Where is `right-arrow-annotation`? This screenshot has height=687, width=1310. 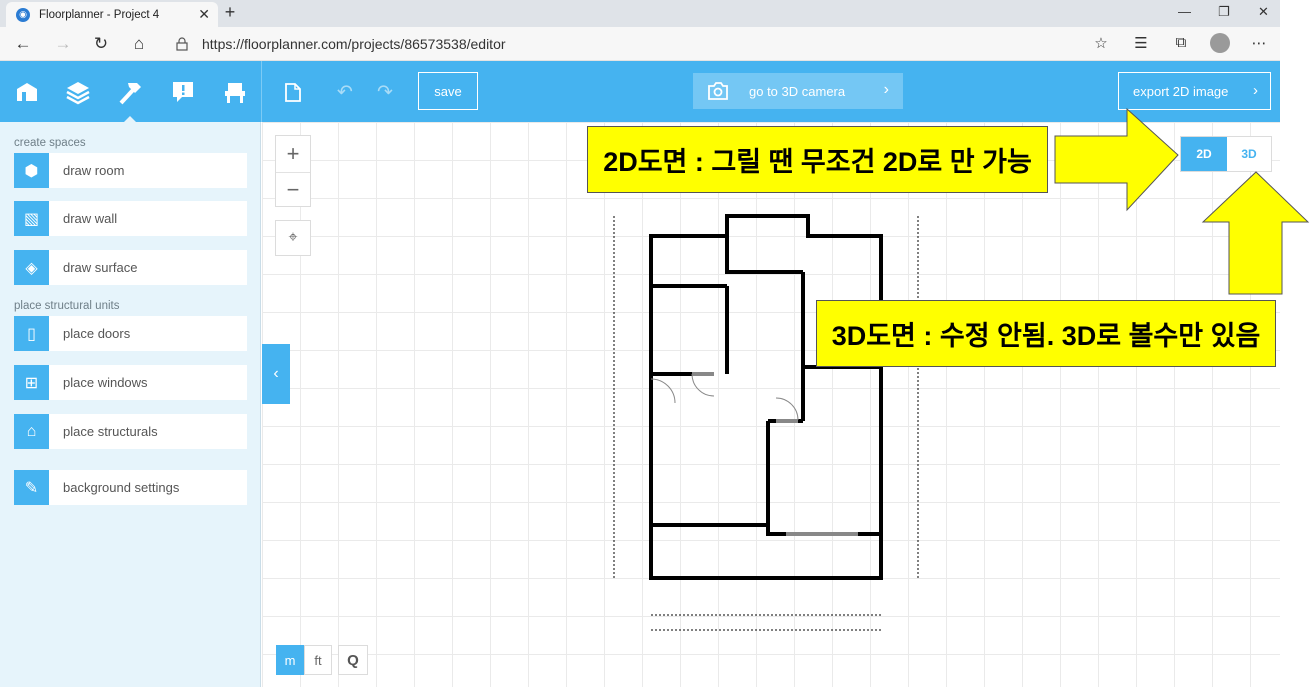
right-arrow-annotation is located at coordinates (1116, 159).